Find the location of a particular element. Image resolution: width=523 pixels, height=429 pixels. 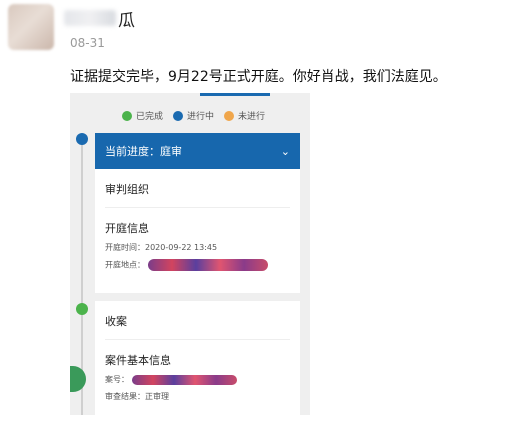

stage-card-filing: 收案 案件基本信息 案号： 审查结果：正审理 is located at coordinates (197, 358).